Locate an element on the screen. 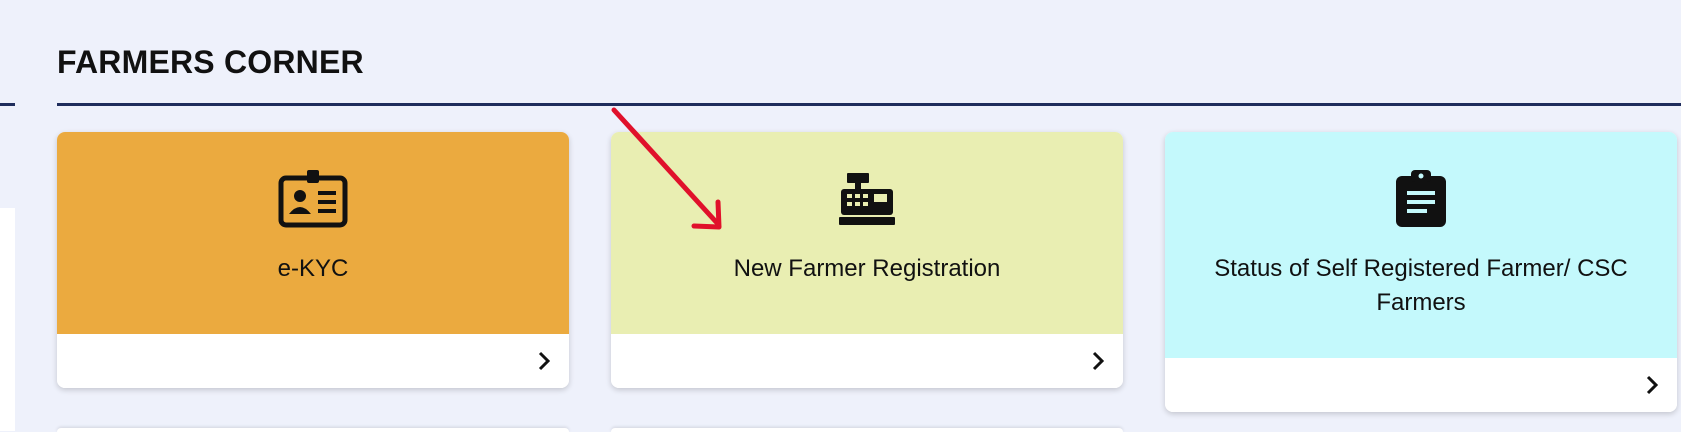 The width and height of the screenshot is (1681, 432). card-ekyc-footer is located at coordinates (313, 361).